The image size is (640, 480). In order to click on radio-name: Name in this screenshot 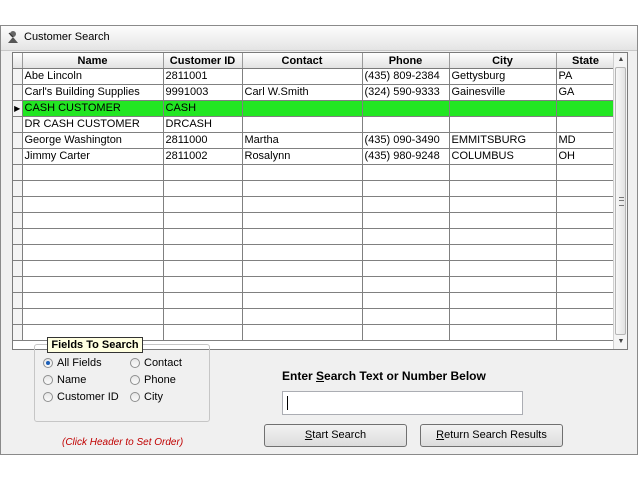, I will do `click(64, 380)`.